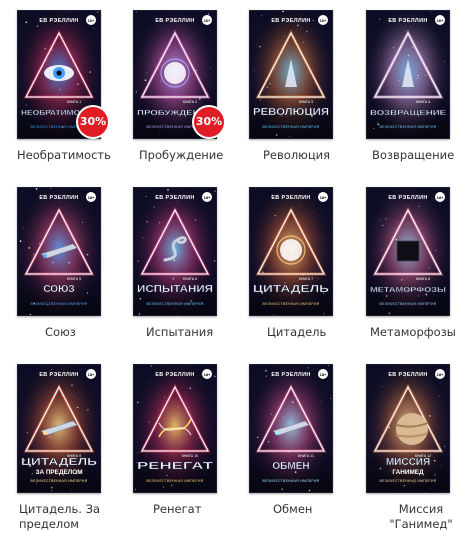  Describe the element at coordinates (412, 429) in the screenshot. I see `planet-icon` at that location.